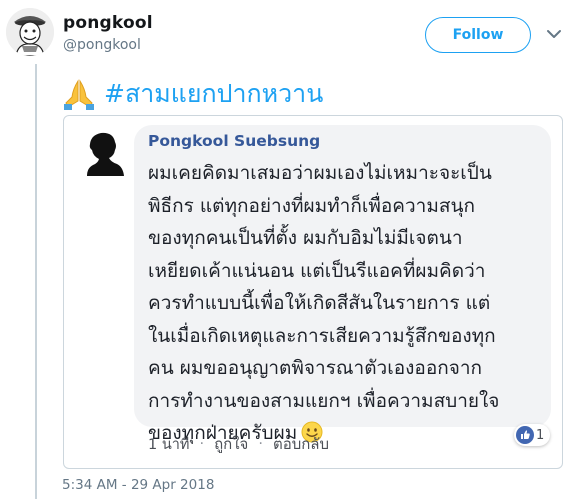 This screenshot has height=499, width=567. What do you see at coordinates (554, 34) in the screenshot?
I see `chevron-down-icon` at bounding box center [554, 34].